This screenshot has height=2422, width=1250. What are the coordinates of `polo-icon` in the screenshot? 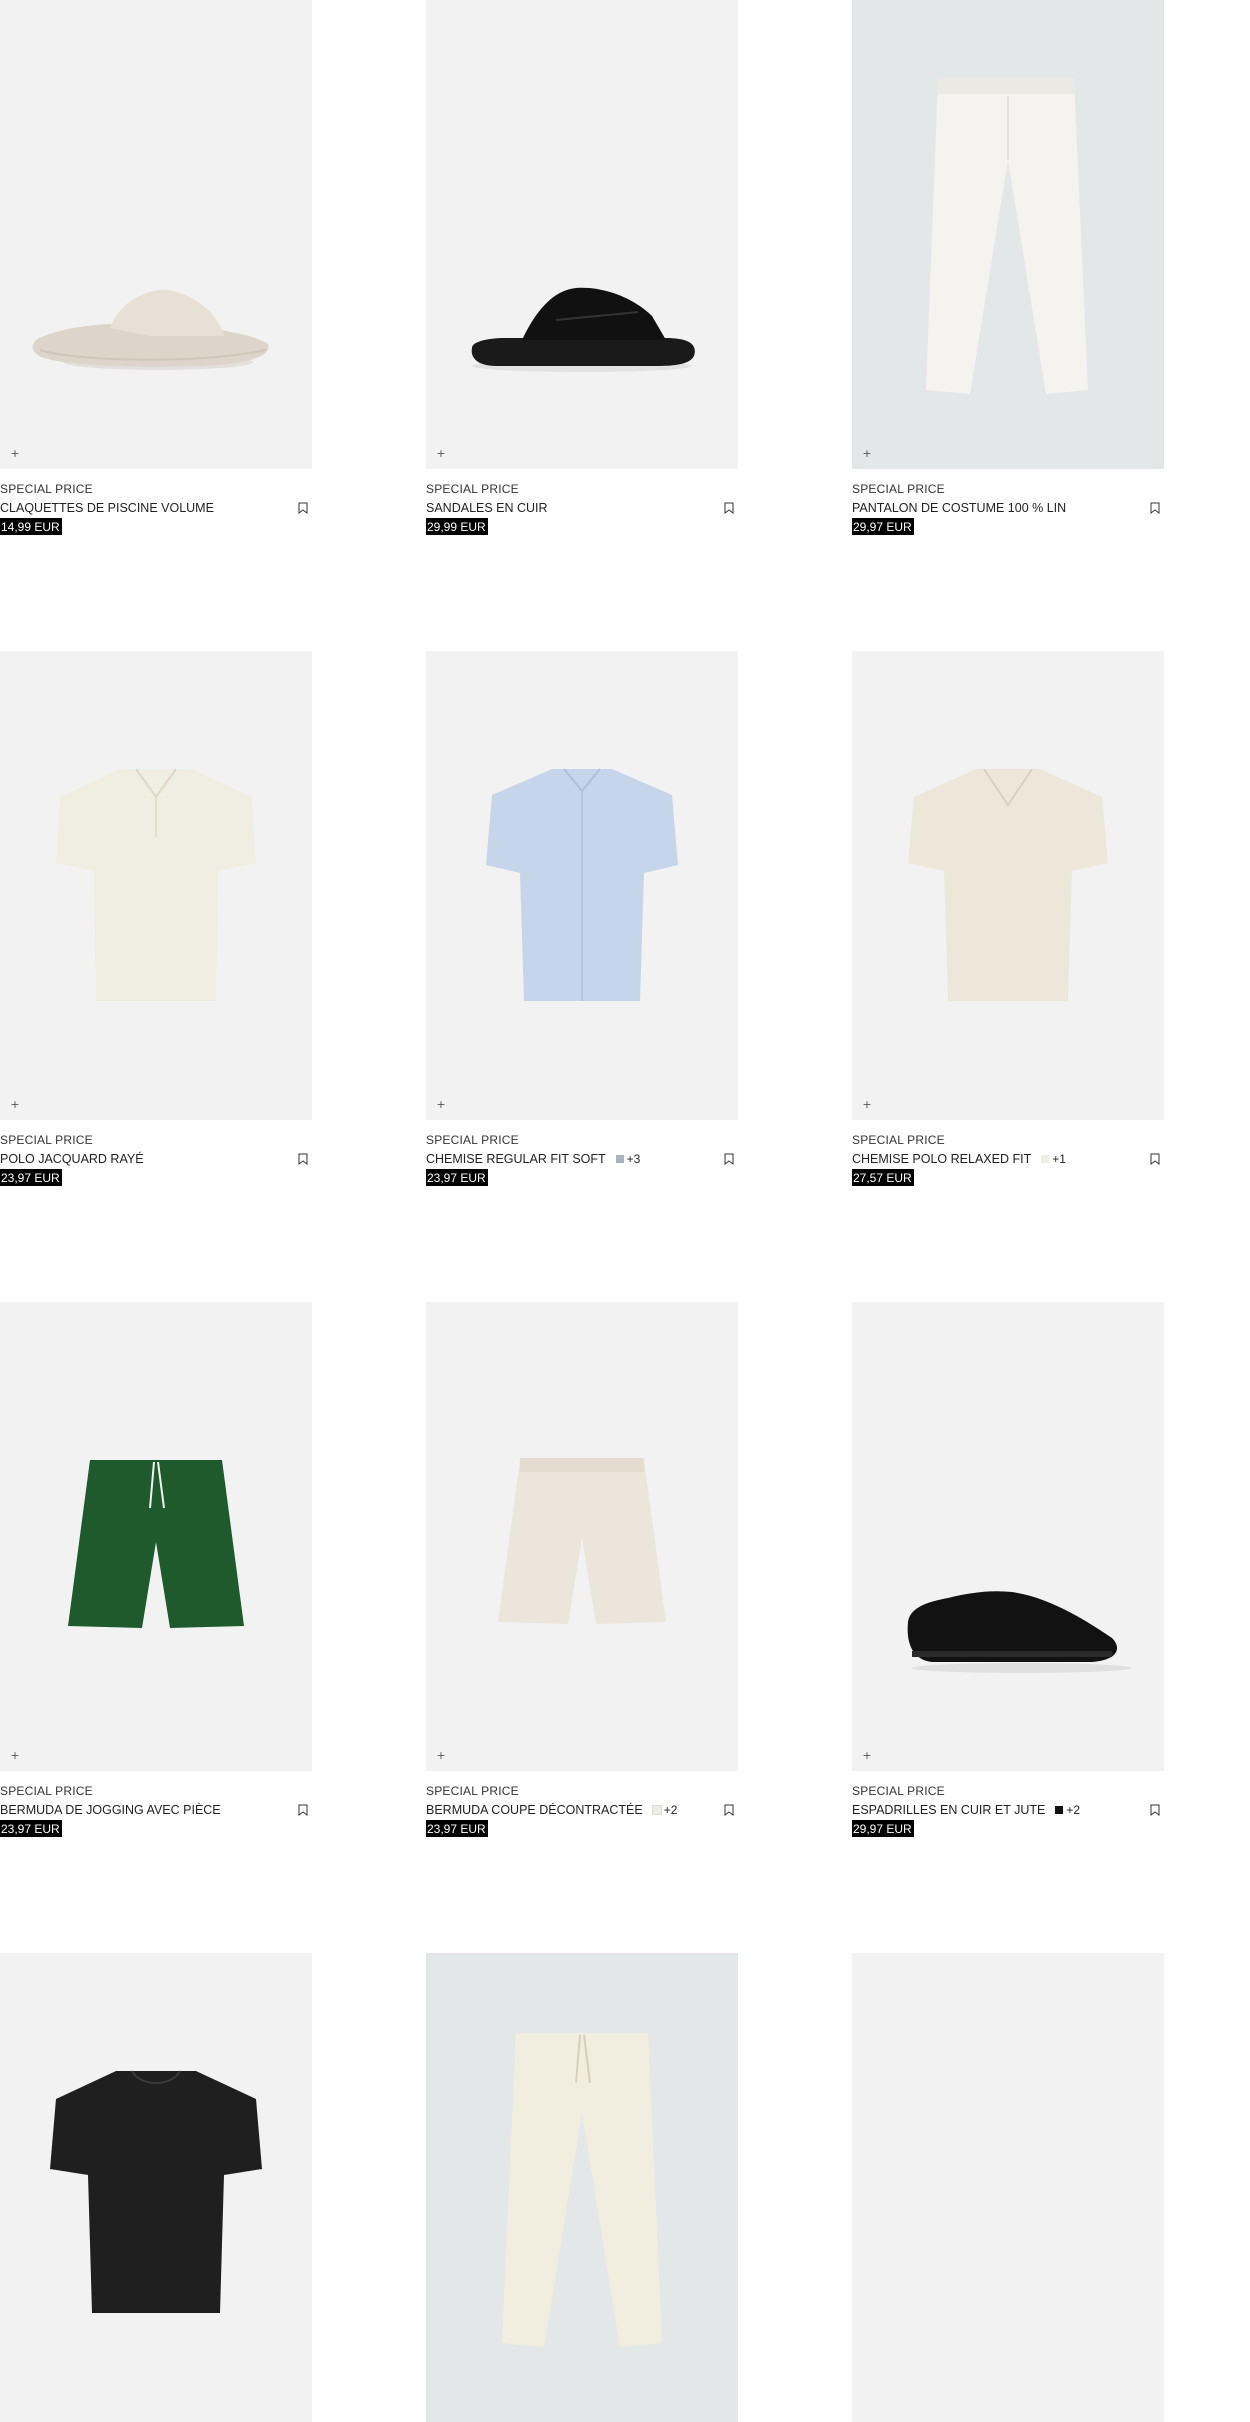 It's located at (156, 884).